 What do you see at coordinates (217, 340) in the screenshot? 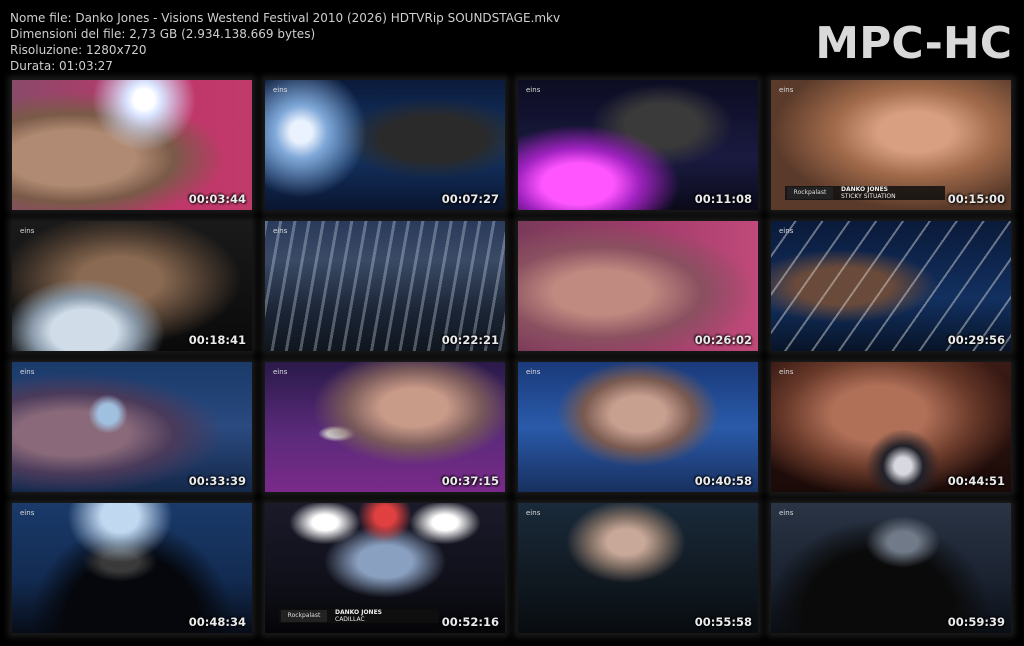
I see `timestamp: 00:18:41` at bounding box center [217, 340].